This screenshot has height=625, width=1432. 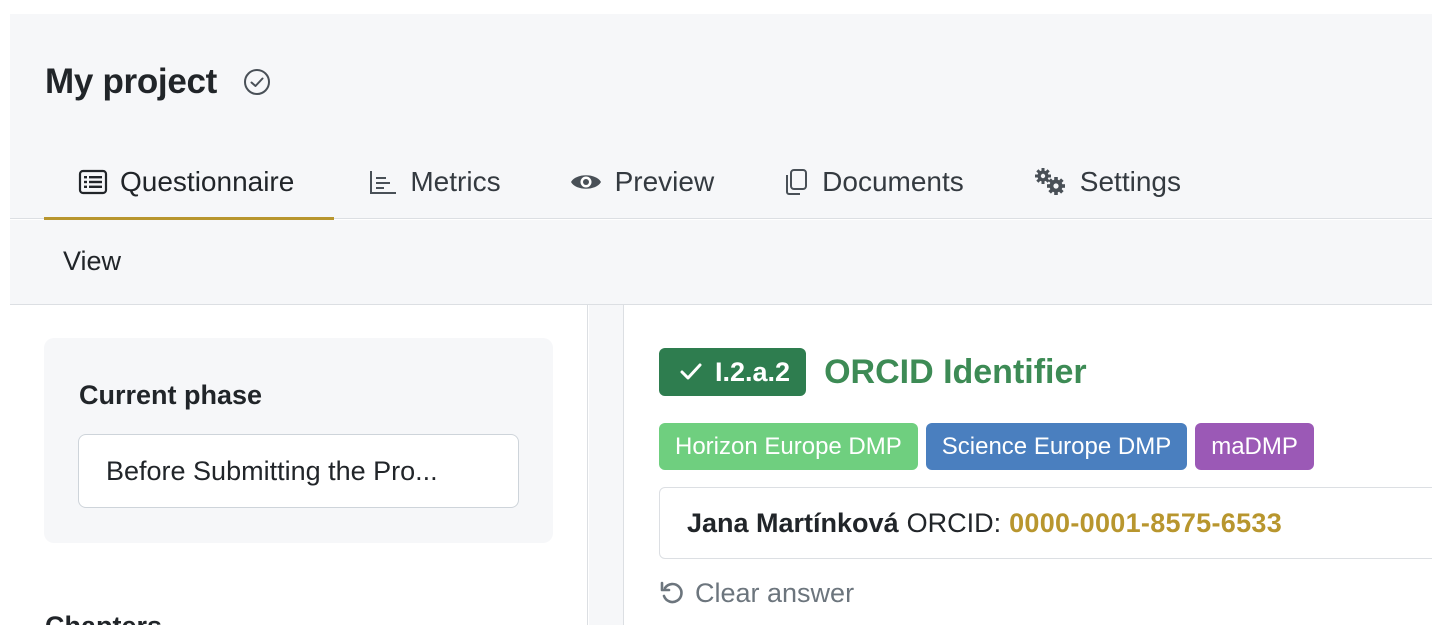 What do you see at coordinates (1130, 181) in the screenshot?
I see `tab-label: Settings` at bounding box center [1130, 181].